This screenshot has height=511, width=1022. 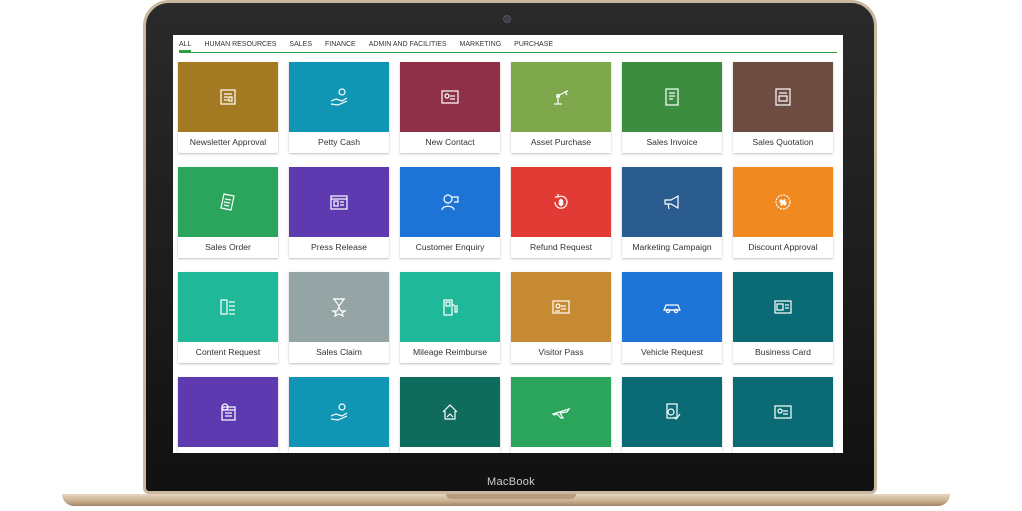 What do you see at coordinates (450, 142) in the screenshot?
I see `app-tile-label: New Contact` at bounding box center [450, 142].